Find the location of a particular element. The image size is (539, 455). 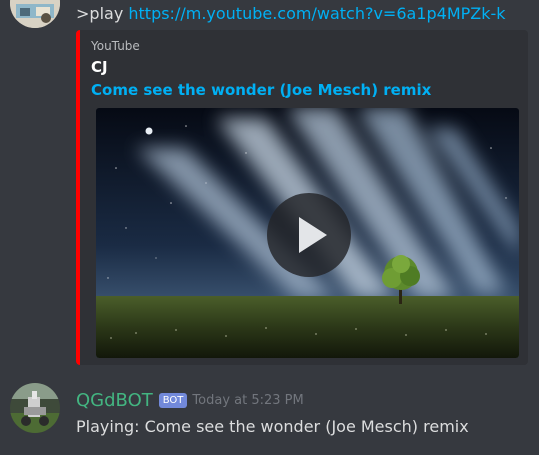

embed-title-link: Come see the wonder (Joe Mesch) remix is located at coordinates (261, 90).